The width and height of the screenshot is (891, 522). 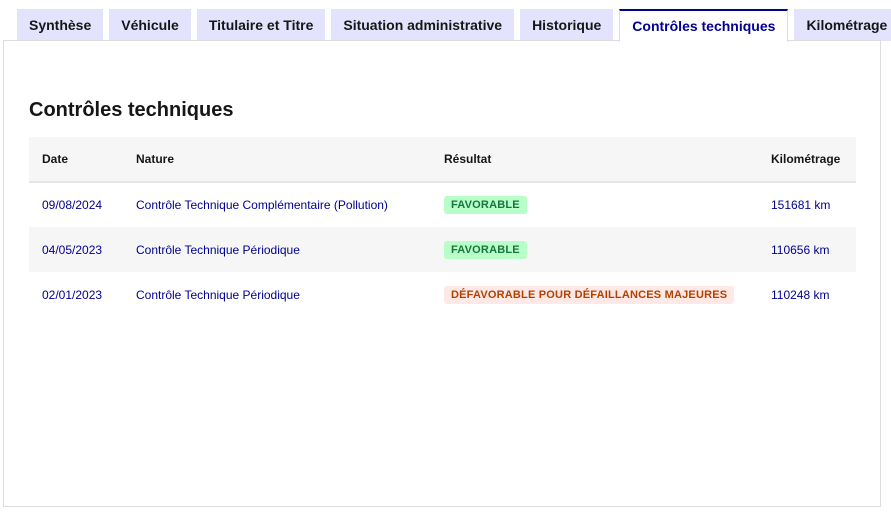 What do you see at coordinates (589, 294) in the screenshot?
I see `status-badge: DÉFAVORABLE POUR DÉFAILLANCES MAJEURES` at bounding box center [589, 294].